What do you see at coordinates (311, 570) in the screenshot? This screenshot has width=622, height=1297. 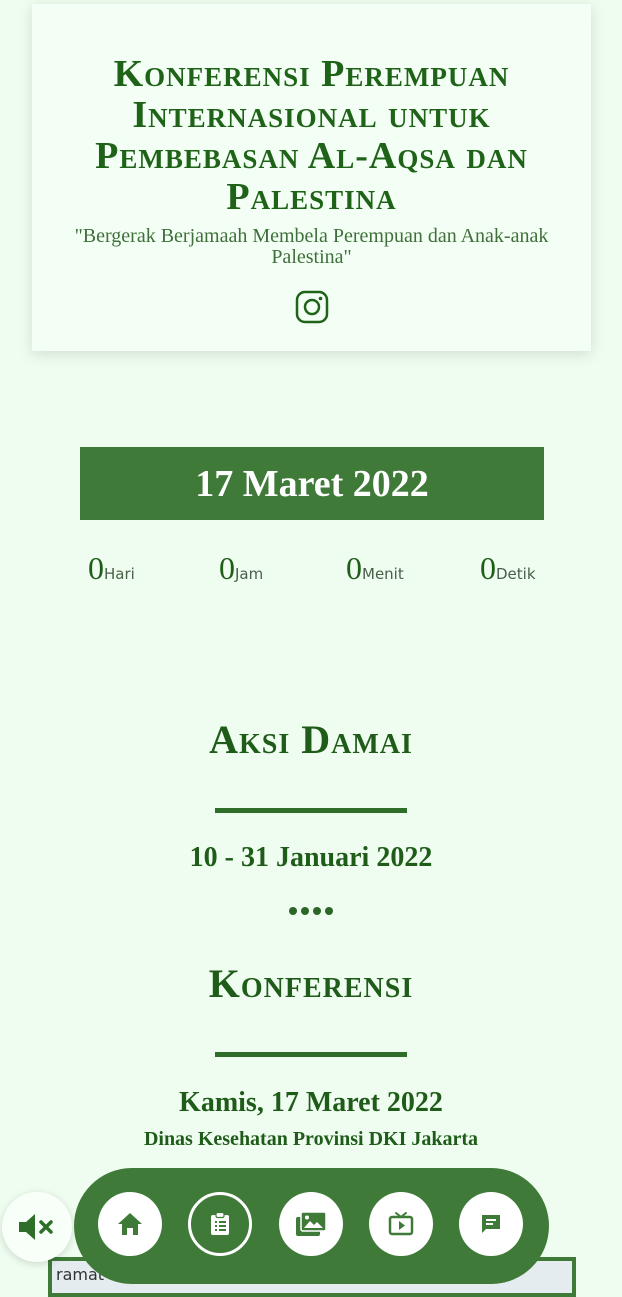 I see `countdown: 0Hari 0Jam 0Menit 0Detik` at bounding box center [311, 570].